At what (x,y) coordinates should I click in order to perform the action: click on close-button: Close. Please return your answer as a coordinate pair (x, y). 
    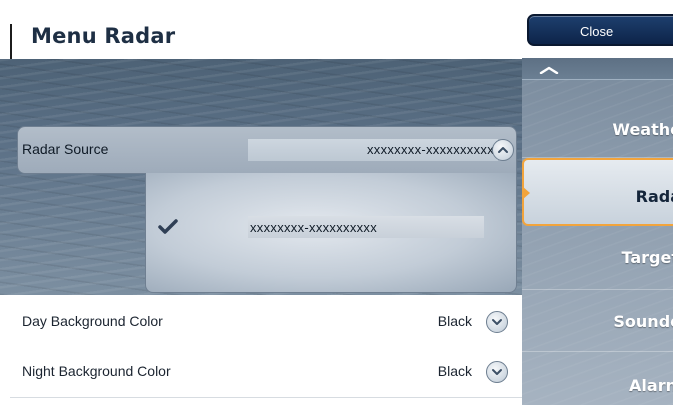
    Looking at the image, I should click on (600, 30).